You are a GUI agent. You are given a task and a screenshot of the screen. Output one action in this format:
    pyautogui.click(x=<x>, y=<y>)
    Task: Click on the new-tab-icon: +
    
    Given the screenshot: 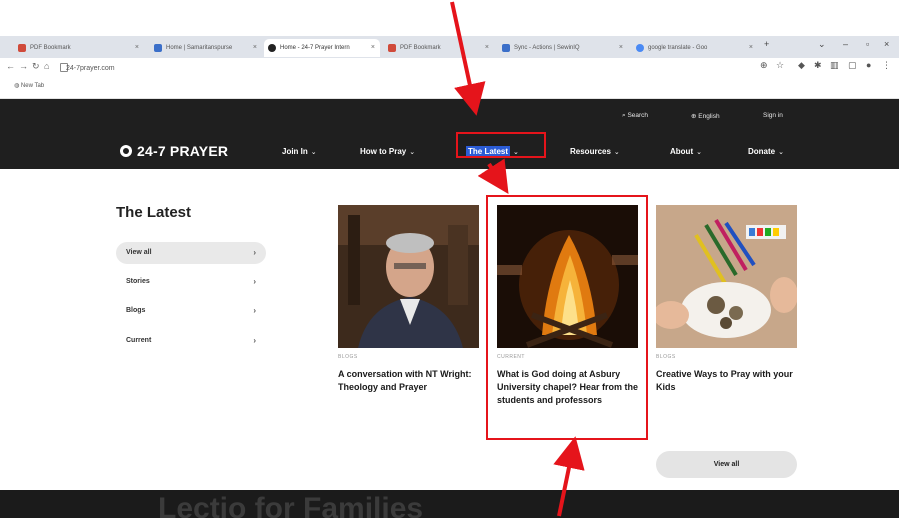 What is the action you would take?
    pyautogui.click(x=766, y=44)
    